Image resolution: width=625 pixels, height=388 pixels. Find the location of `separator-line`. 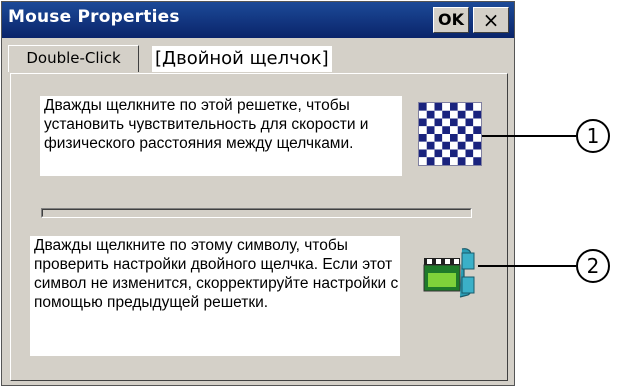

separator-line is located at coordinates (256, 213).